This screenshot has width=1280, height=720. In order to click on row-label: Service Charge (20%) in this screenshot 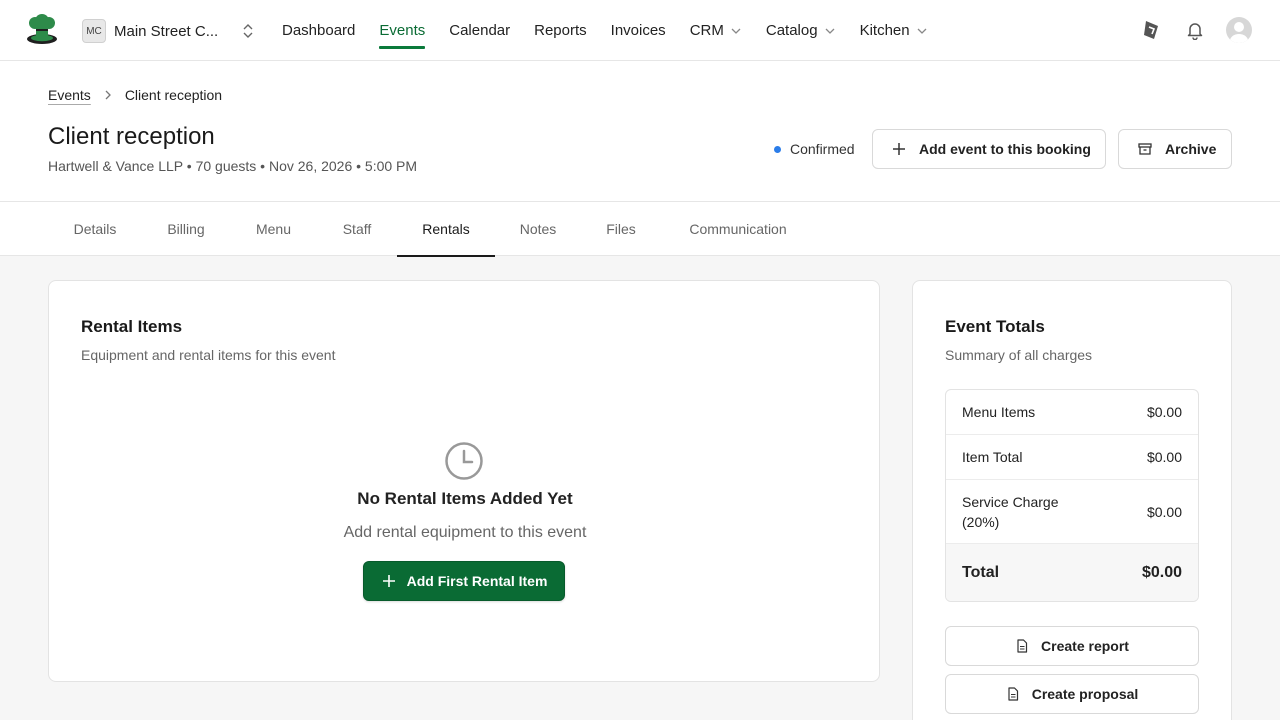, I will do `click(1010, 511)`.